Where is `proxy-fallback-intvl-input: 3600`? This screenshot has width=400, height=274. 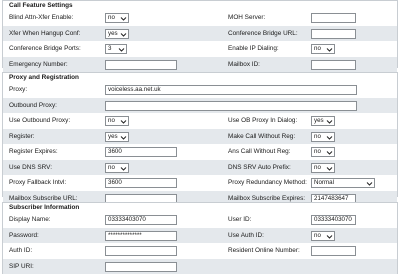
proxy-fallback-intvl-input: 3600 is located at coordinates (141, 183).